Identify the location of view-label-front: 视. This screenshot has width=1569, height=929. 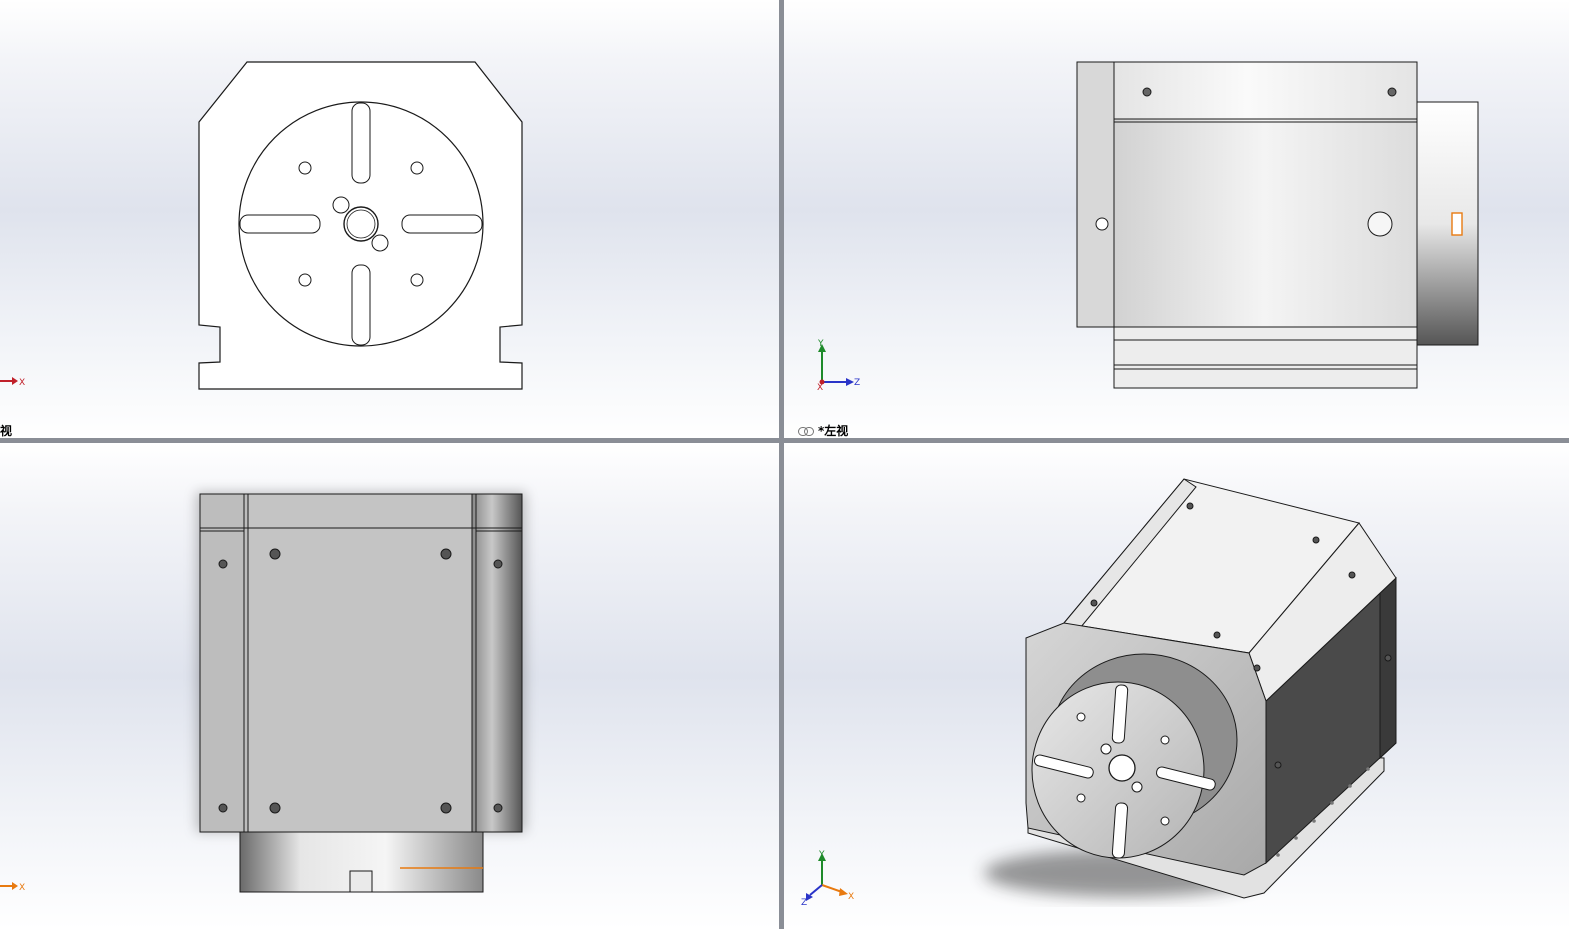
(6, 431).